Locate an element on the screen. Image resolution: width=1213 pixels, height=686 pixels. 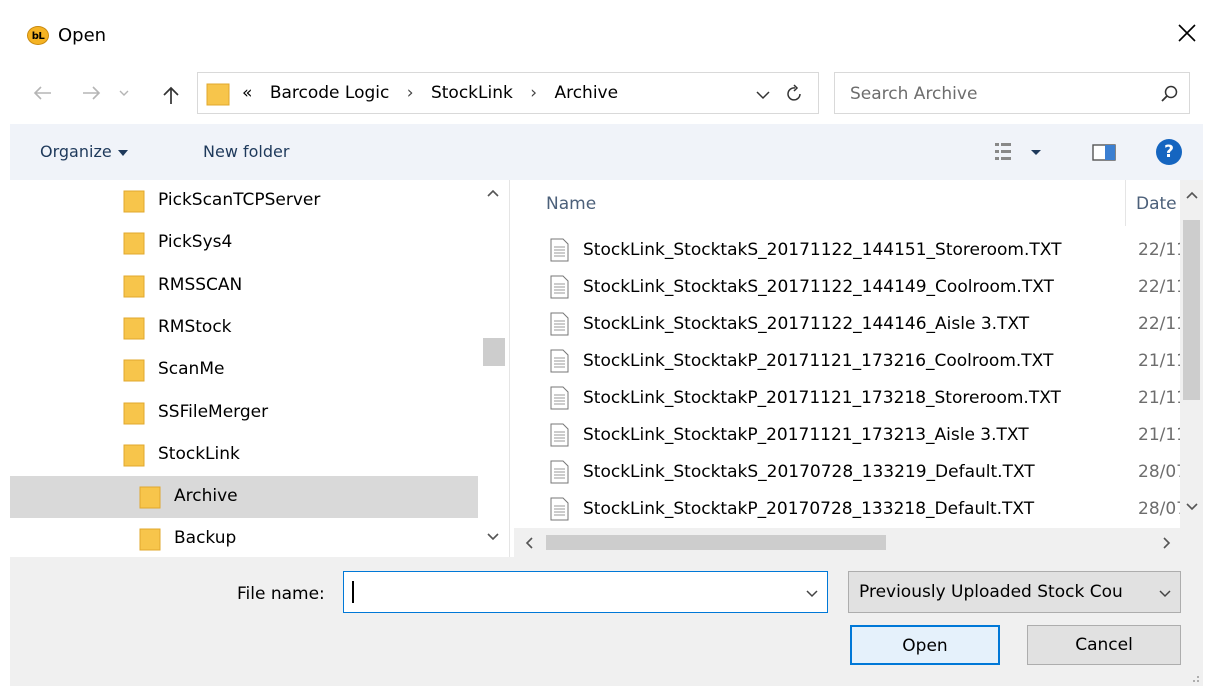
nav-folder-item: Archive is located at coordinates (244, 497).